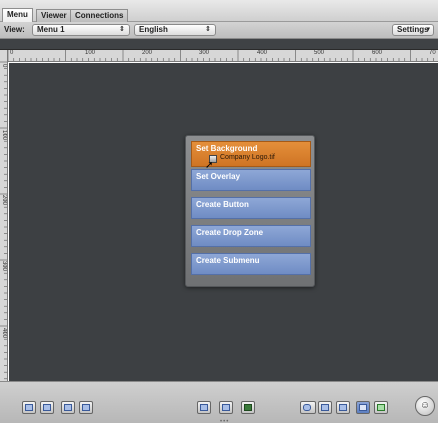  What do you see at coordinates (432, 53) in the screenshot?
I see `ruler-tick-label: 70` at bounding box center [432, 53].